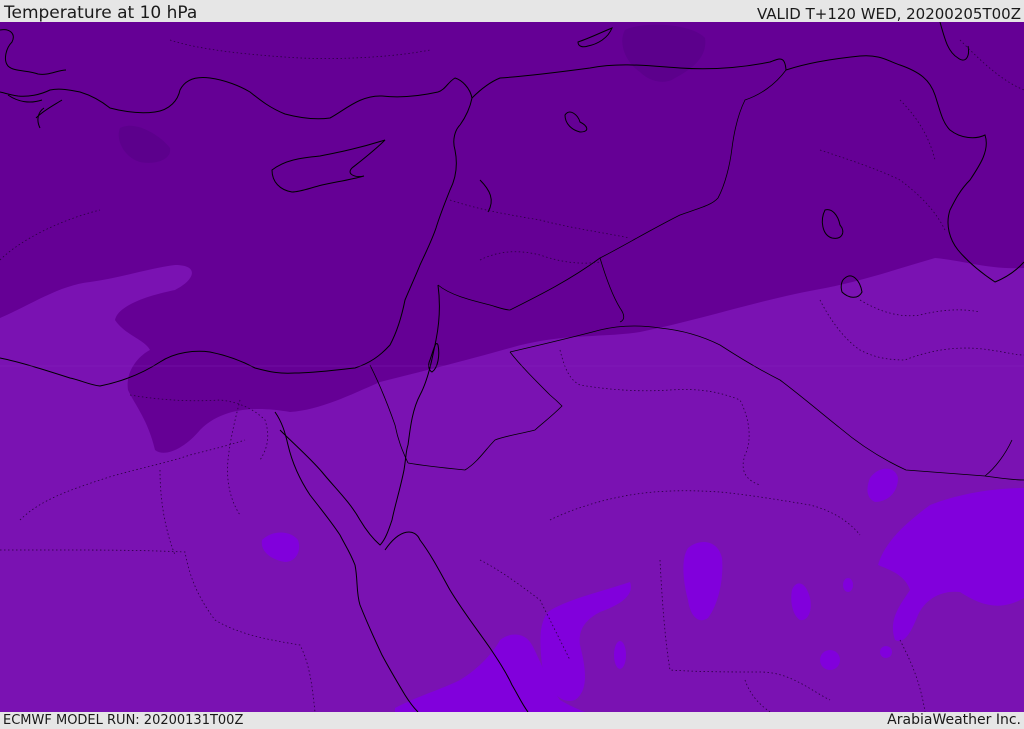 This screenshot has height=729, width=1024. I want to click on credit-label: ArabiaWeather Inc., so click(954, 720).